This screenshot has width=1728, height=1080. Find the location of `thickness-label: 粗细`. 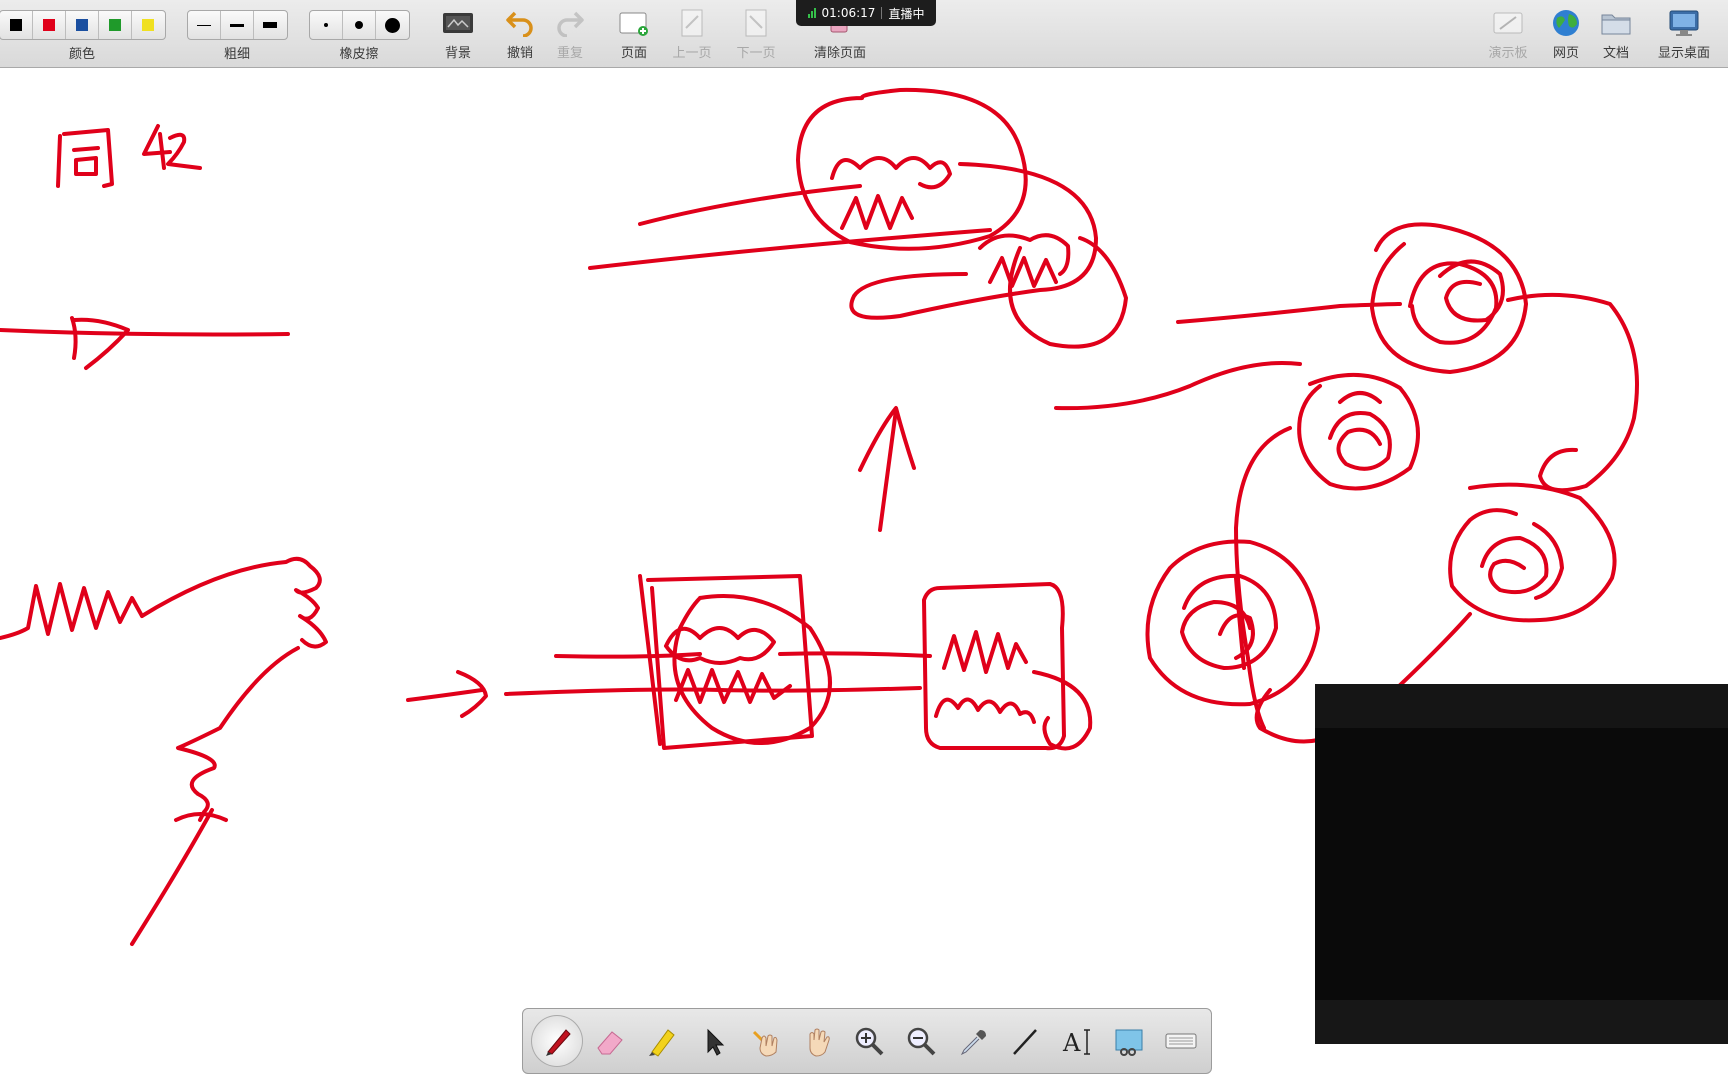

thickness-label: 粗细 is located at coordinates (236, 54).